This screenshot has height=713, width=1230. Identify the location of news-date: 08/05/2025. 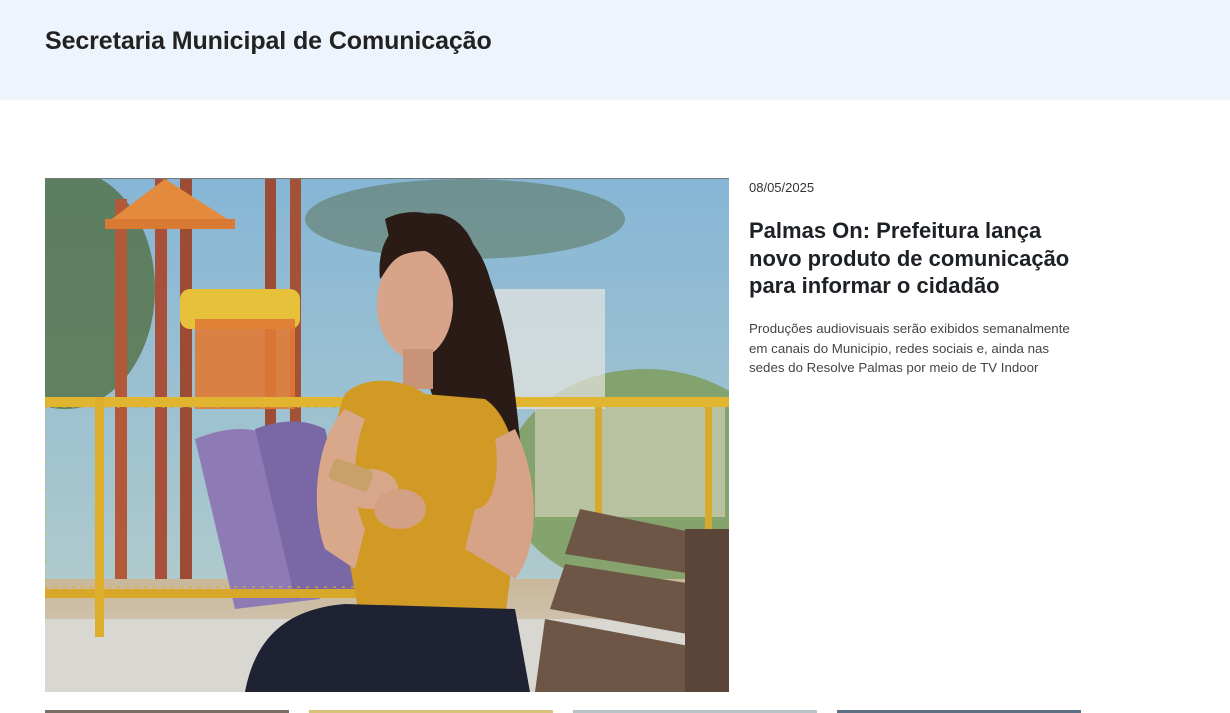
(782, 187).